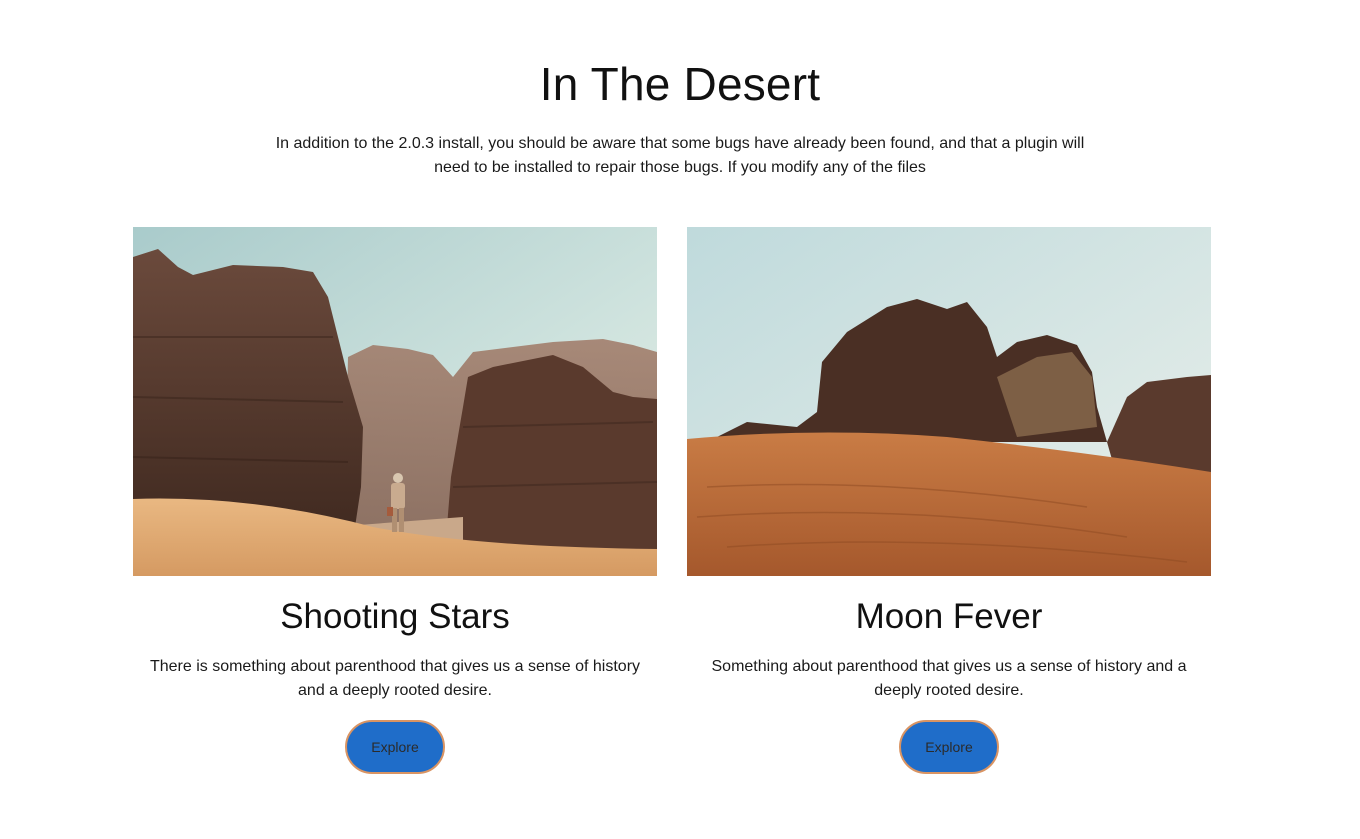 This screenshot has height=839, width=1360. Describe the element at coordinates (680, 84) in the screenshot. I see `page-title: In The Desert` at that location.